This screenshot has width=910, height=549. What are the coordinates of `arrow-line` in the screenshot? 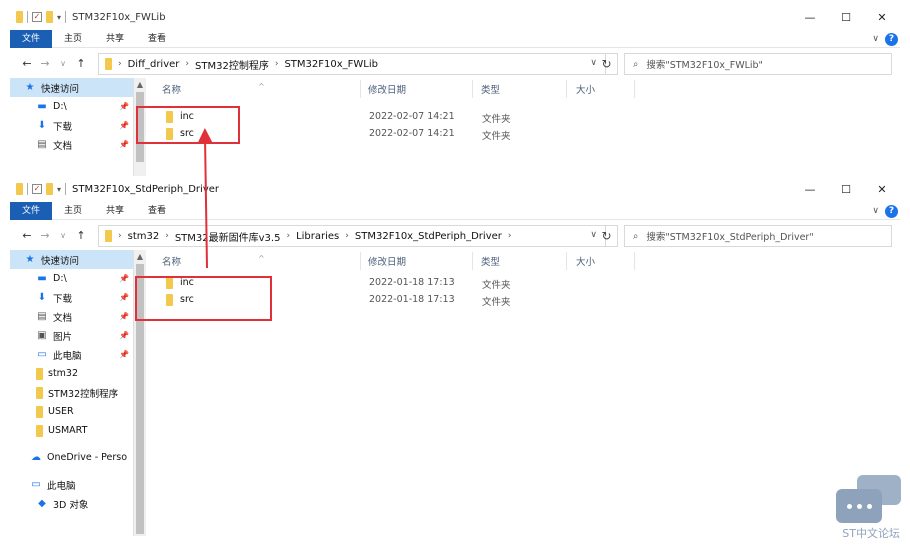 It's located at (205, 198).